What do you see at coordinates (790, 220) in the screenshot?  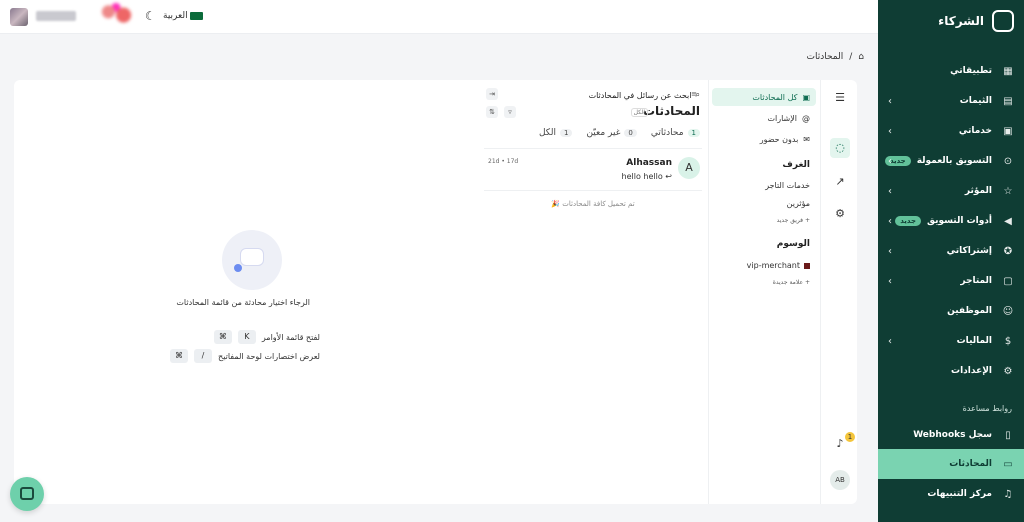 I see `add-team-label: فريق جديد` at bounding box center [790, 220].